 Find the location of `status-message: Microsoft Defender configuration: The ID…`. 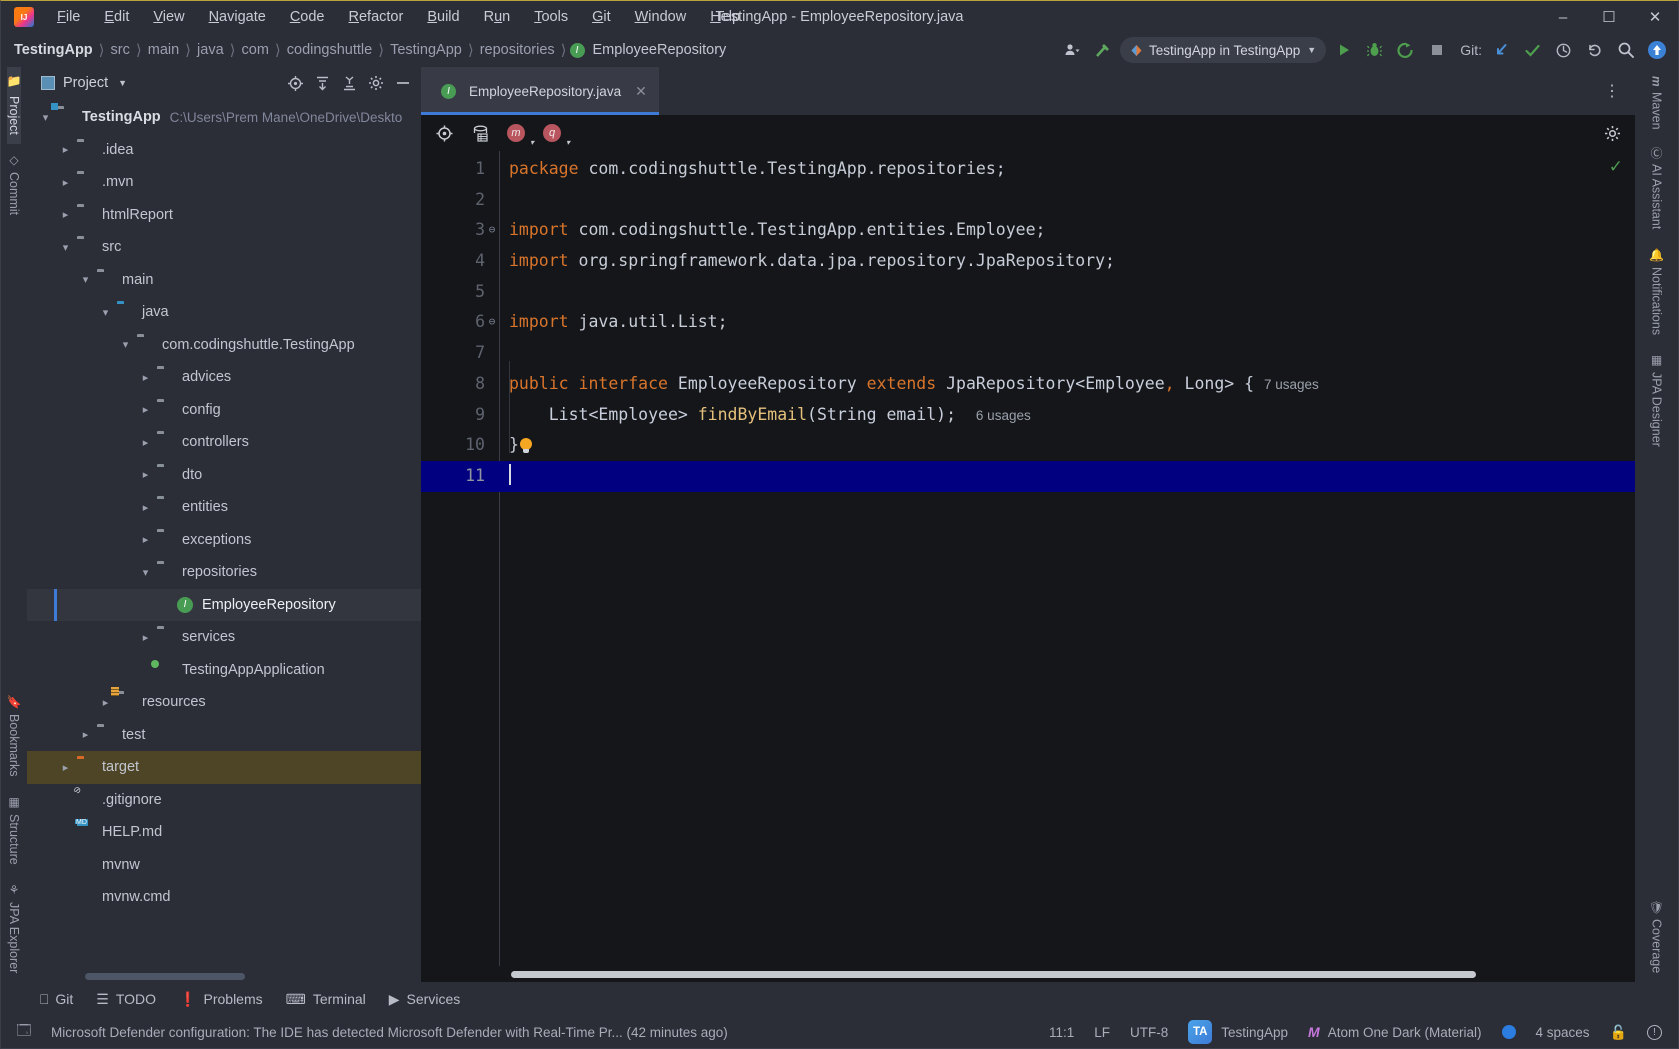

status-message: Microsoft Defender configuration: The ID… is located at coordinates (389, 1032).